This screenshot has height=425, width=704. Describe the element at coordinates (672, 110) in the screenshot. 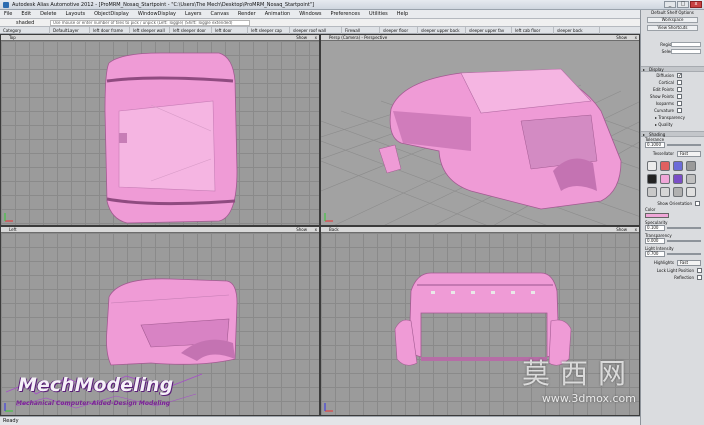

I see `curvature-row: Curvature` at that location.